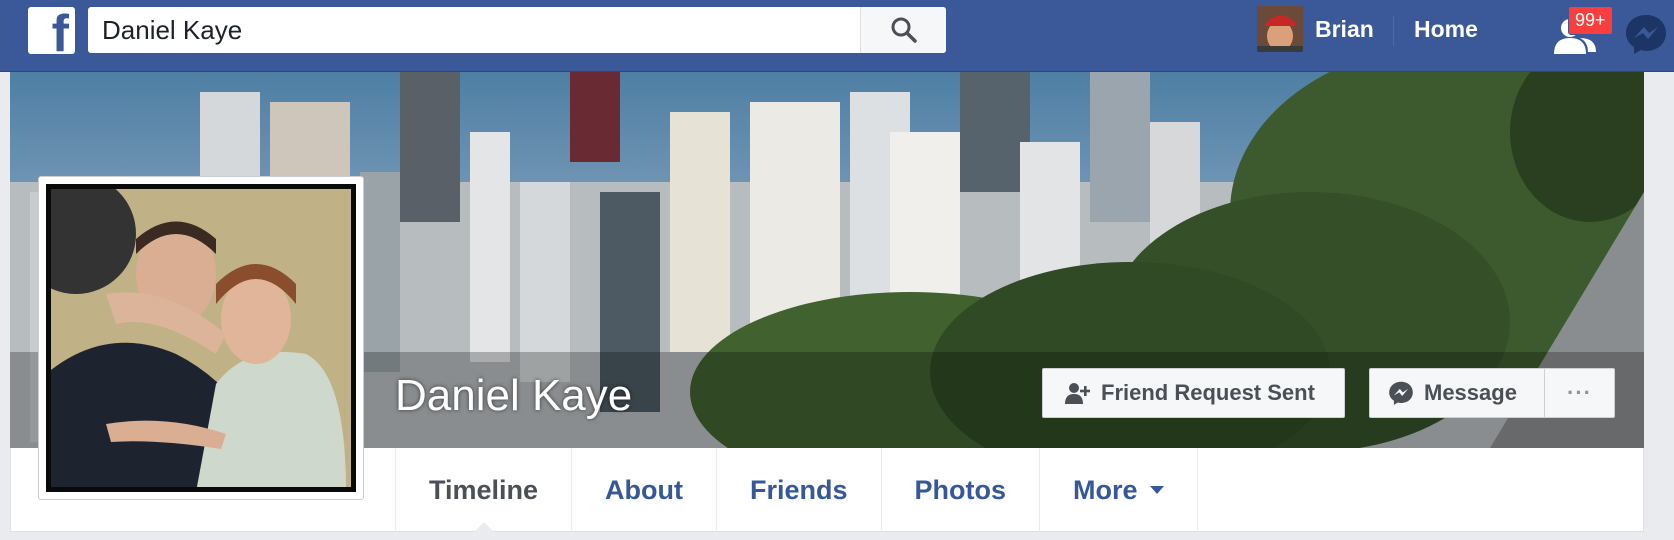 The image size is (1674, 540). I want to click on tab-about: About, so click(645, 490).